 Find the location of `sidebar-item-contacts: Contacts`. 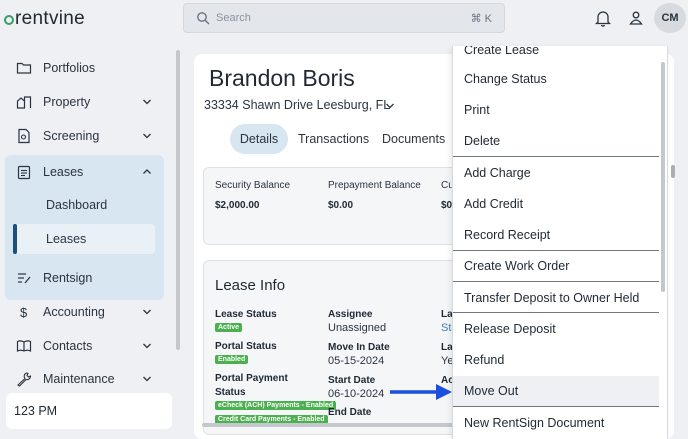

sidebar-item-contacts: Contacts is located at coordinates (85, 346).